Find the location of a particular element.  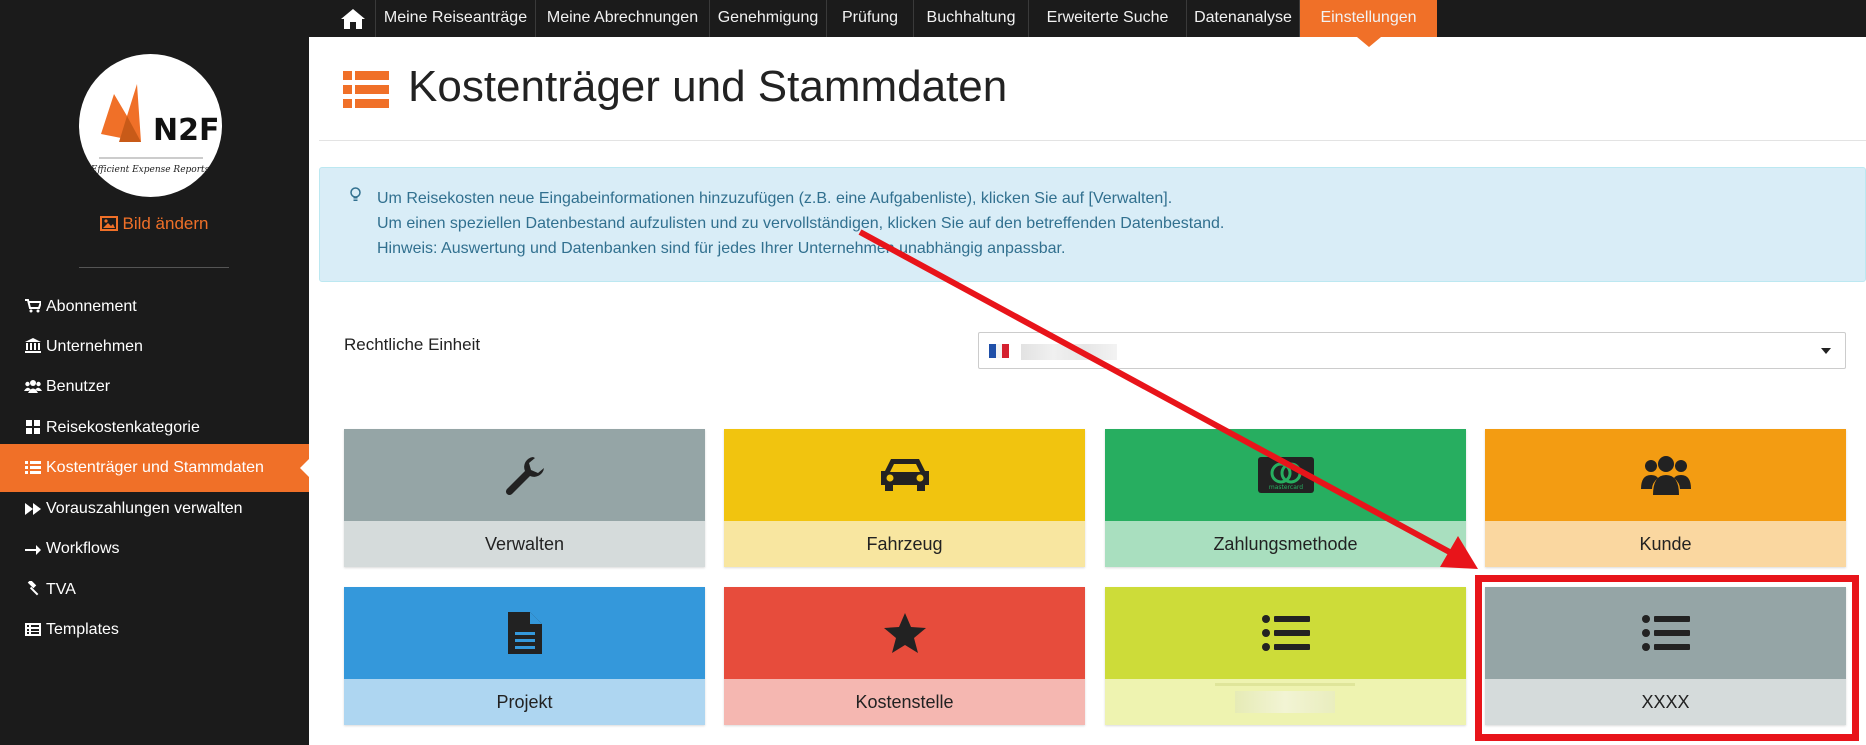

home-button is located at coordinates (353, 18).